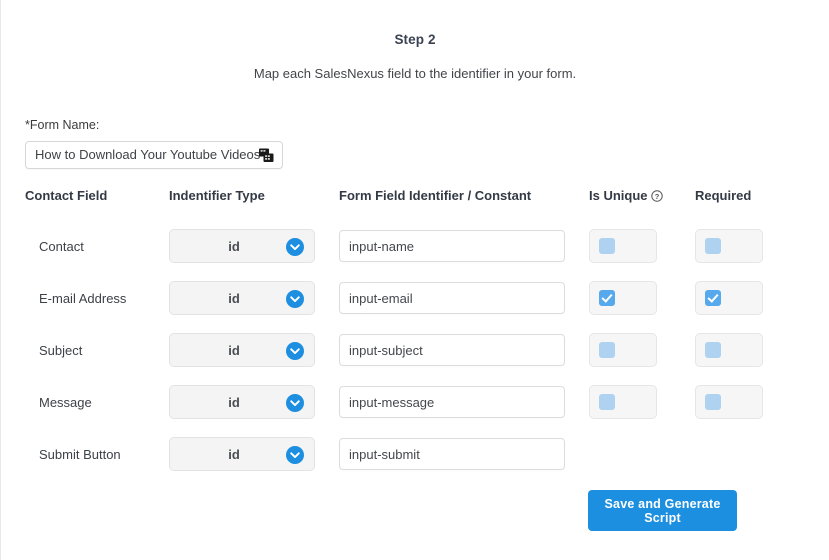 This screenshot has width=829, height=560. I want to click on header-identifier-type: Indentifier Type, so click(217, 195).